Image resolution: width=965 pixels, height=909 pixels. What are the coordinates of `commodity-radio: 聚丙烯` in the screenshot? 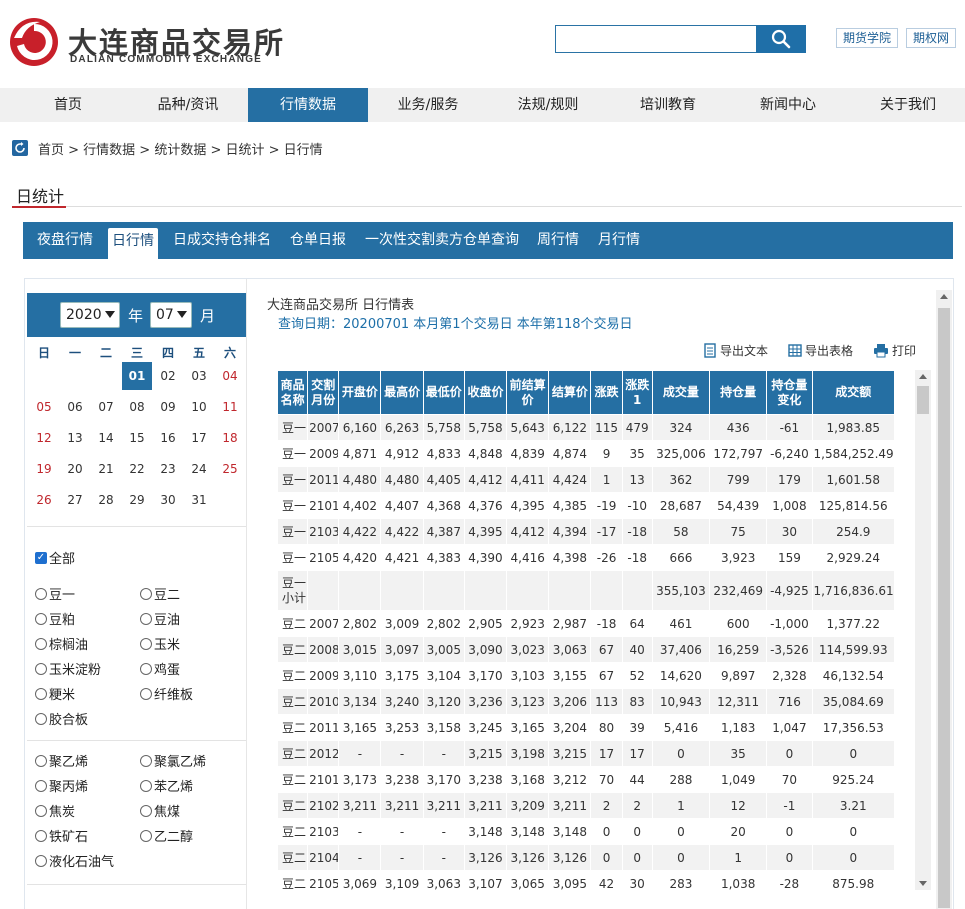 It's located at (61, 785).